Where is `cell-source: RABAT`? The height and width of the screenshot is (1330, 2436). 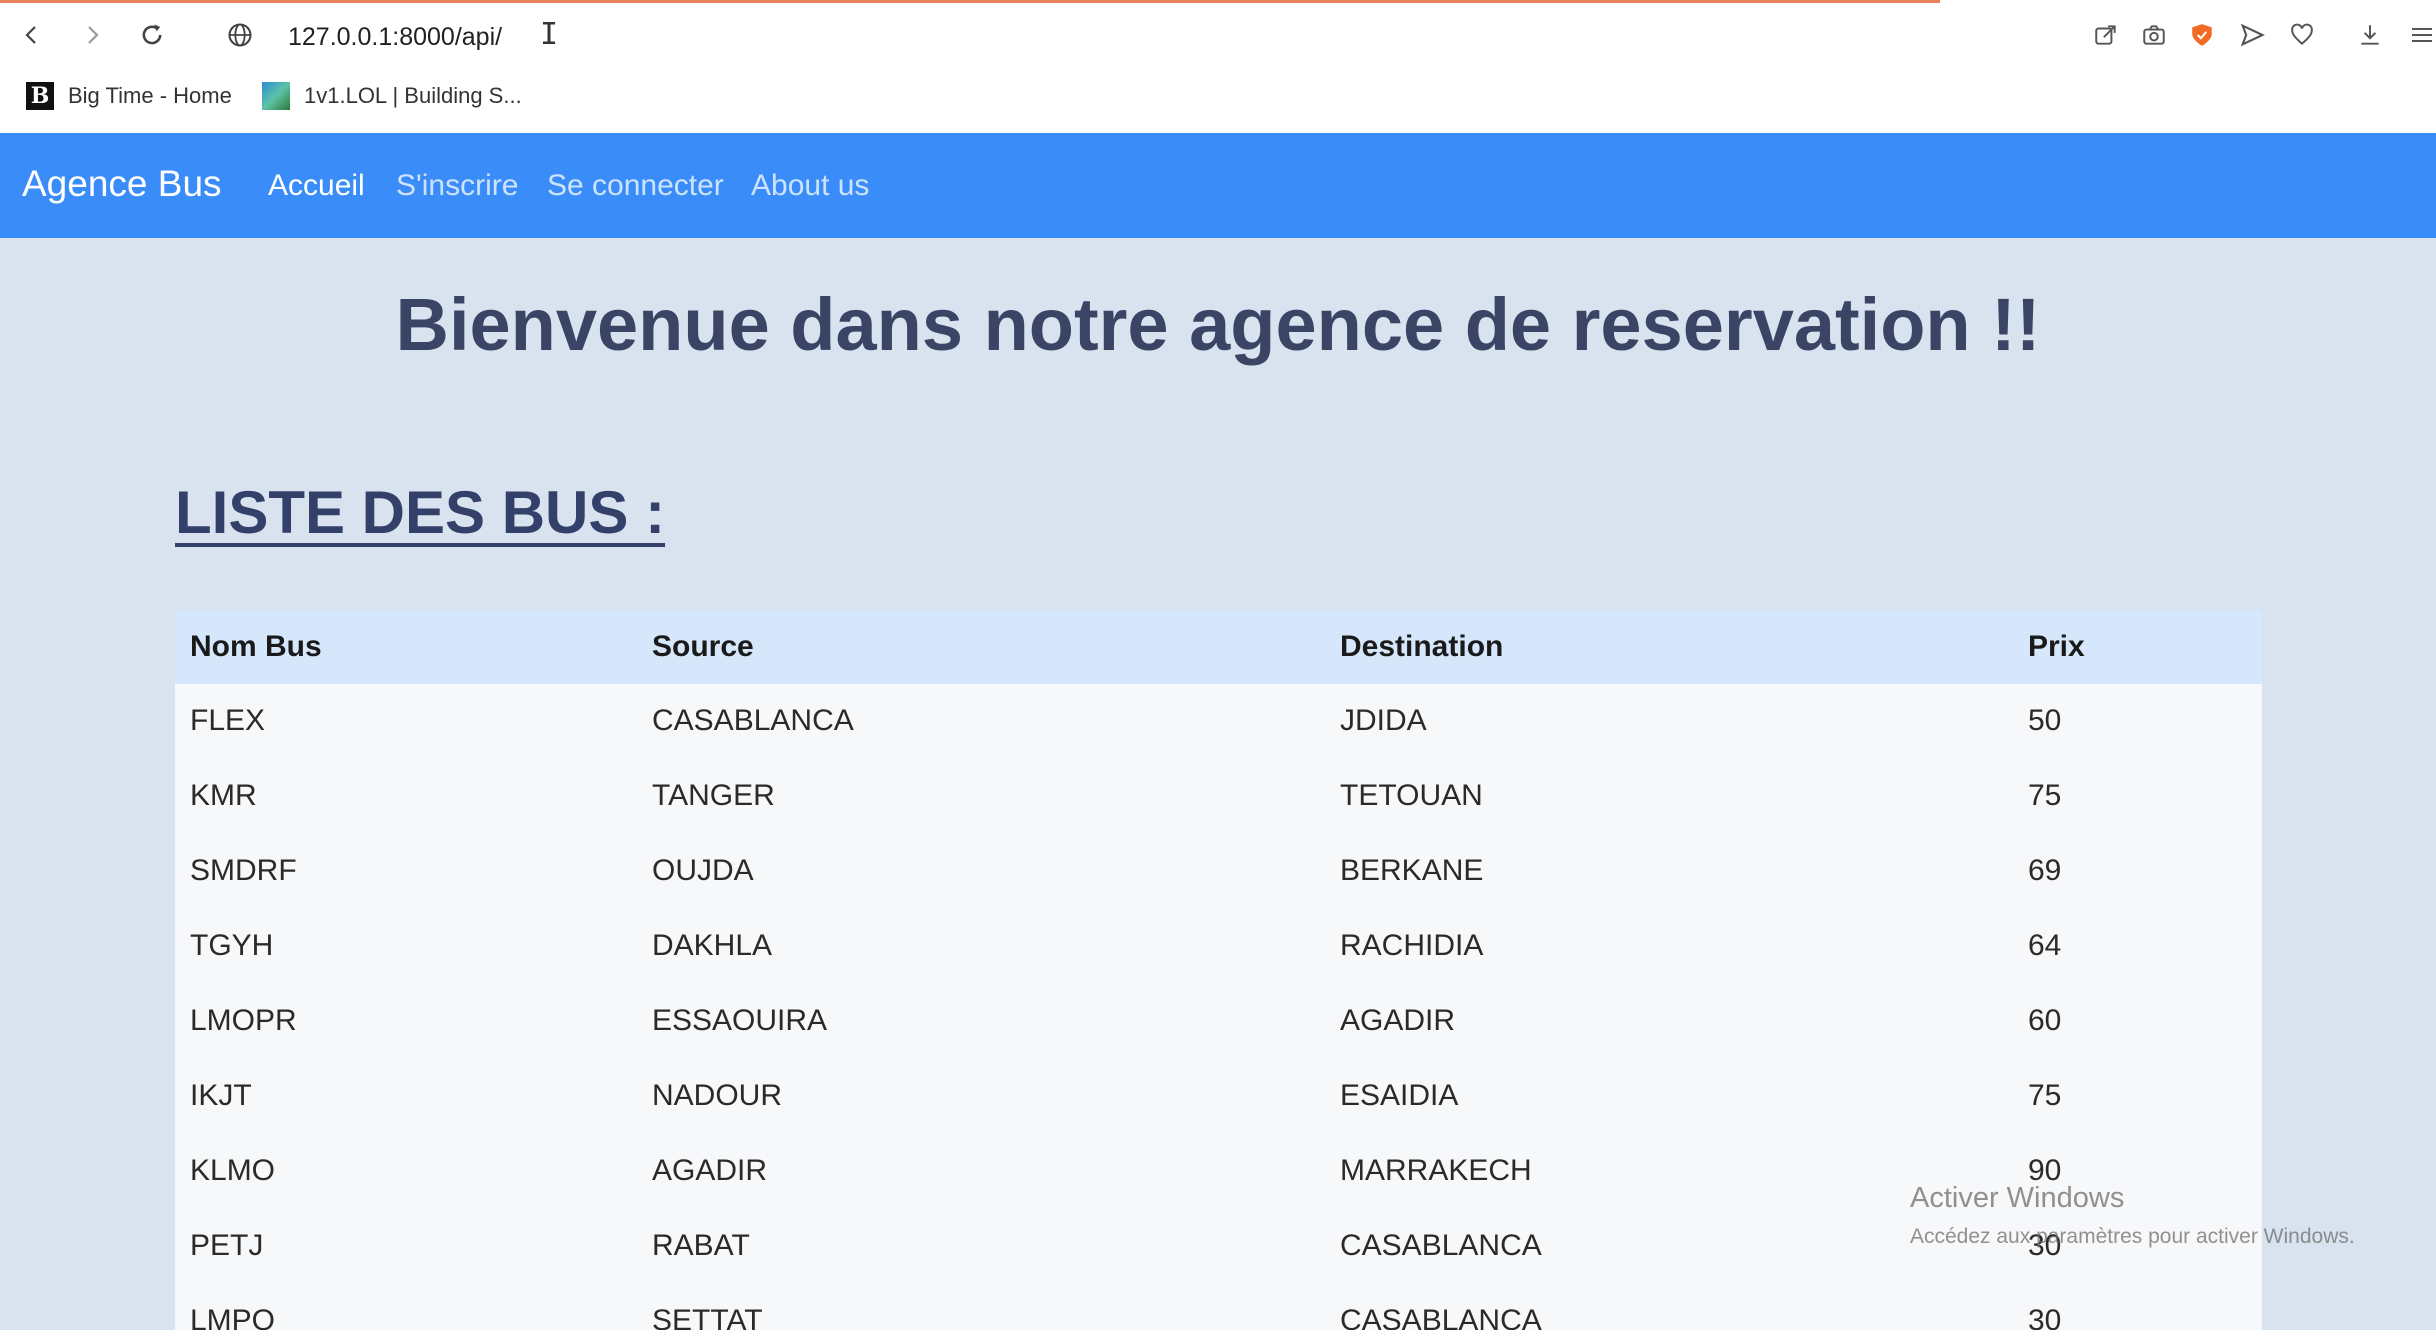 cell-source: RABAT is located at coordinates (701, 1245).